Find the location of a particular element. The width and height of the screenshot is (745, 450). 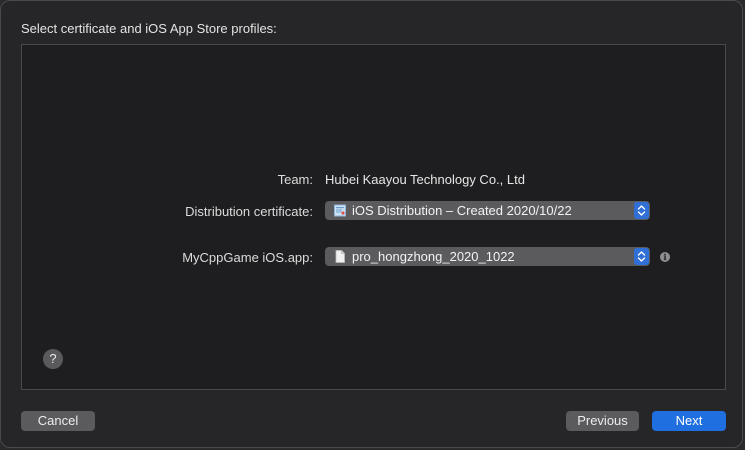

profile-popup-value: pro_hongzhong_2020_1022 is located at coordinates (433, 256).